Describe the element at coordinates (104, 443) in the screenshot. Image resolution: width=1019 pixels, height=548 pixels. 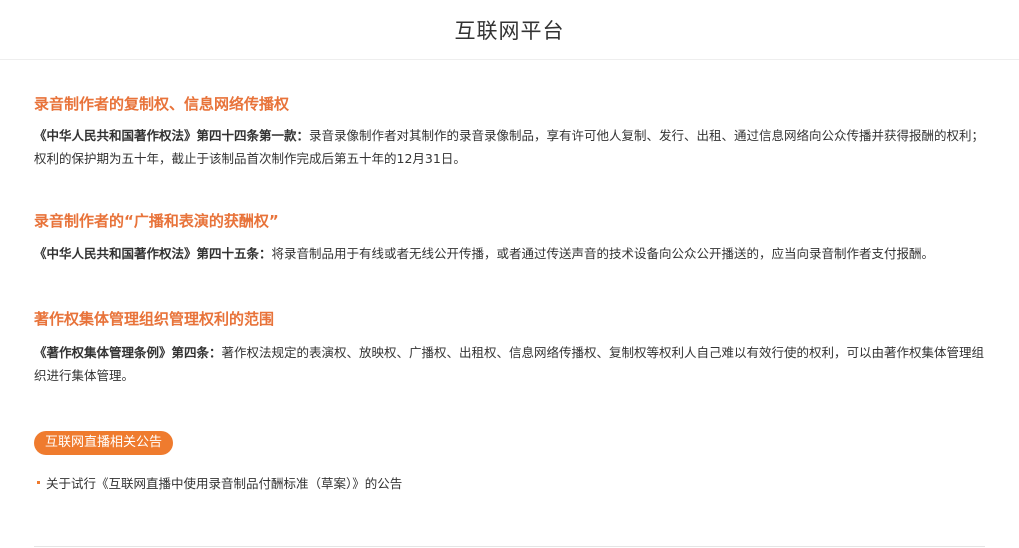
I see `notice-category-badge: 互联网直播相关公告` at that location.